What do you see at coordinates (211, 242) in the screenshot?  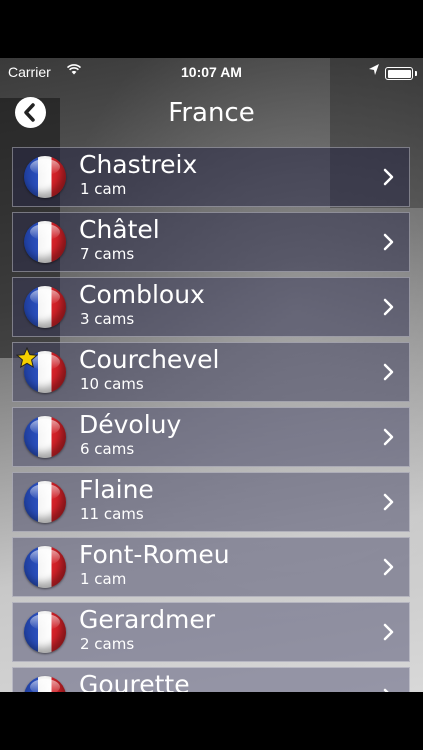 I see `resort-row: Châtel 7 cams` at bounding box center [211, 242].